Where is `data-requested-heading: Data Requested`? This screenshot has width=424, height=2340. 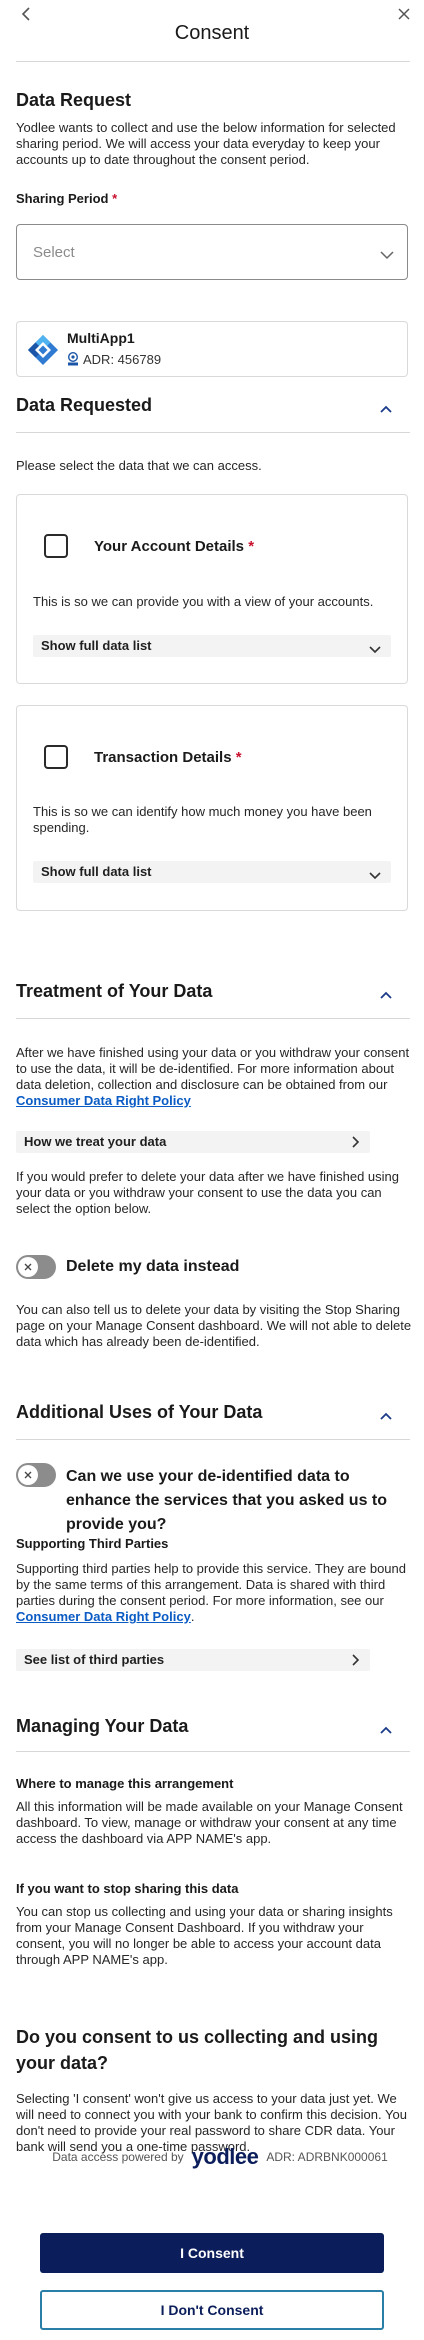
data-requested-heading: Data Requested is located at coordinates (84, 405).